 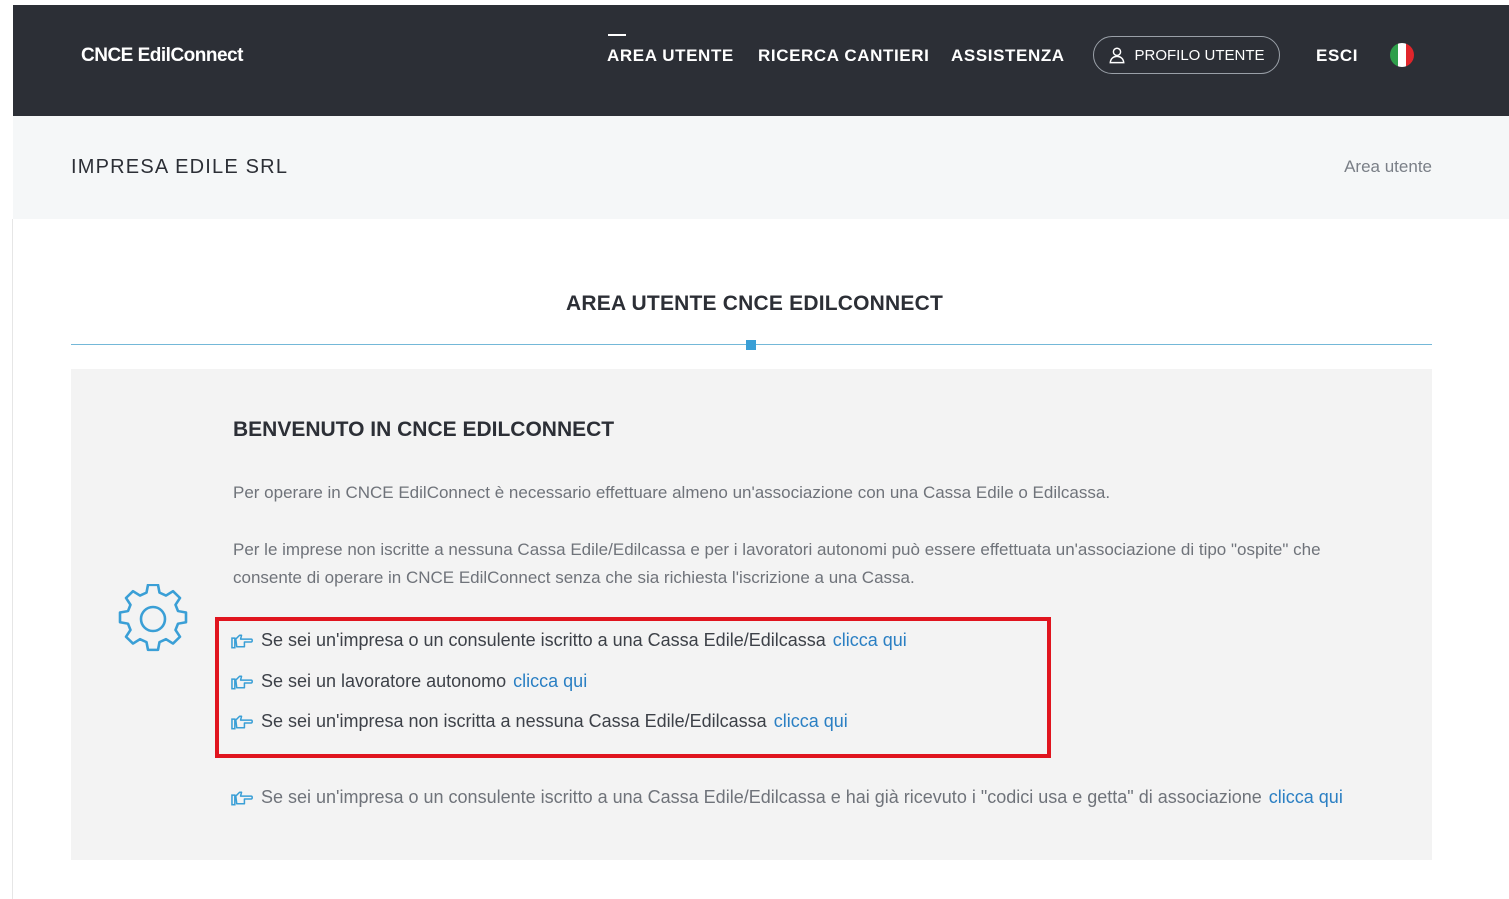 I want to click on gear-icon, so click(x=153, y=618).